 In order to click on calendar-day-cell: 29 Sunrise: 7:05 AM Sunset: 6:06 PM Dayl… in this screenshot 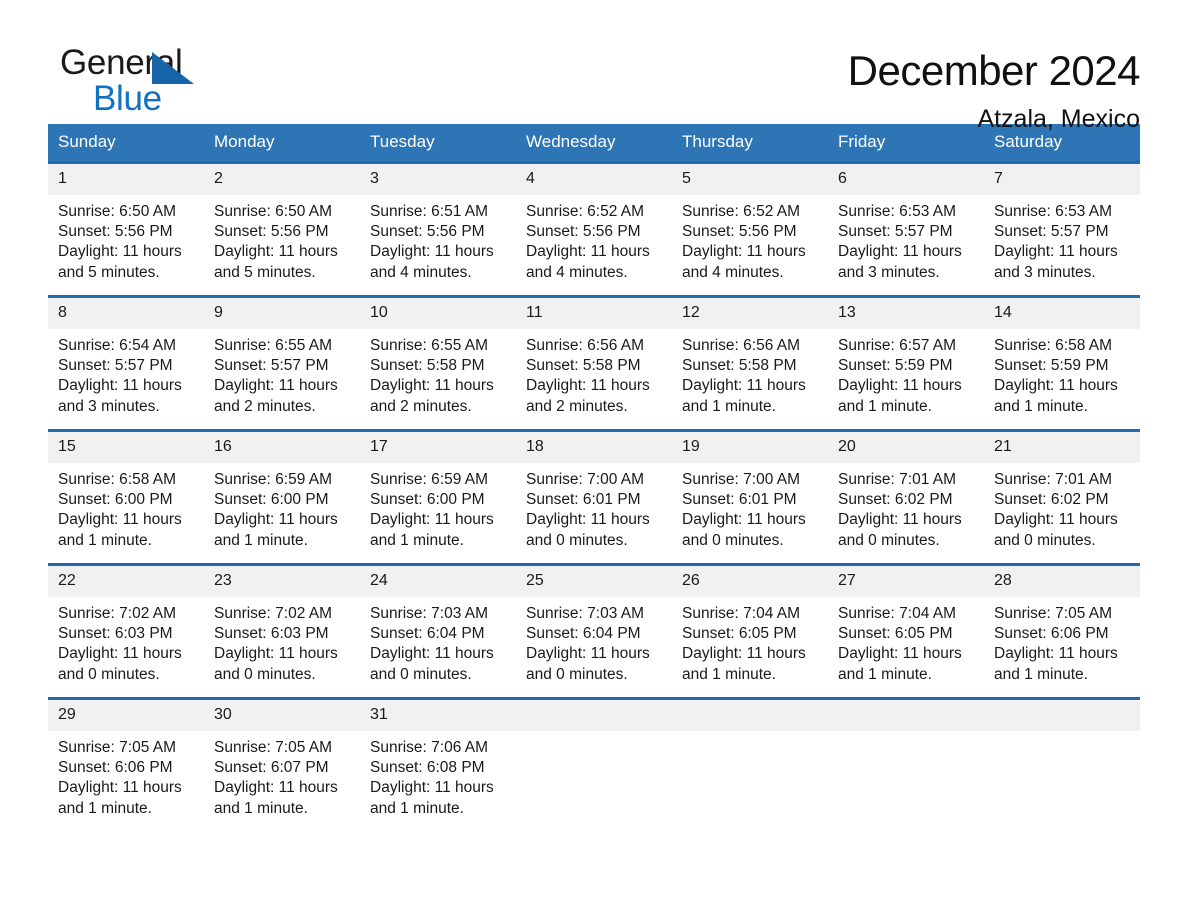, I will do `click(126, 764)`.